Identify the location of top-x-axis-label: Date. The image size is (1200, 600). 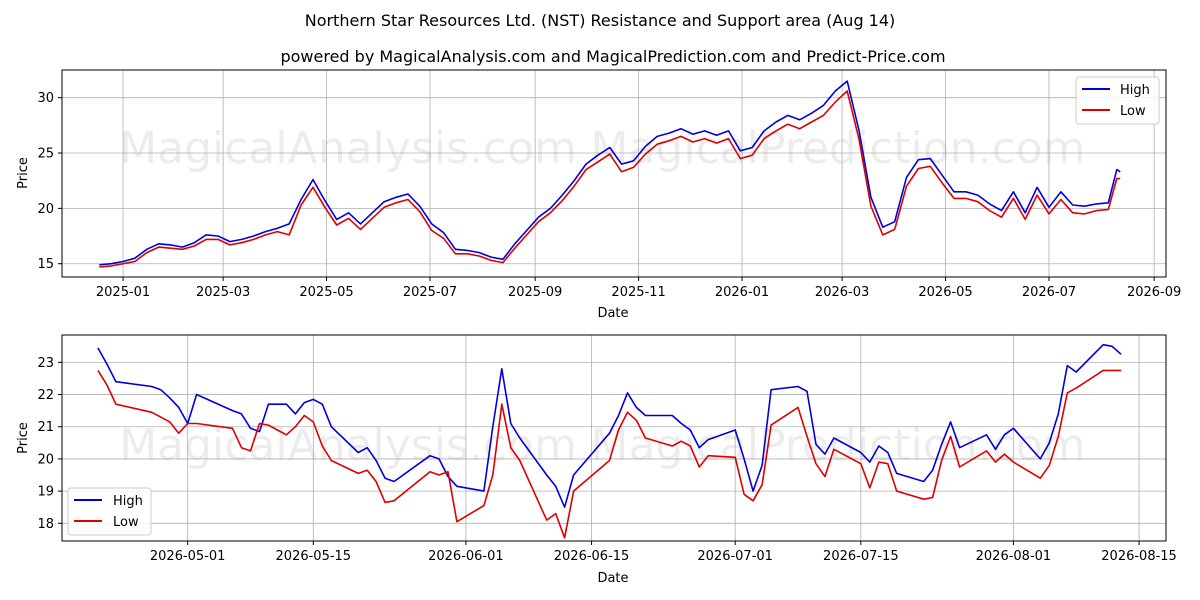
(612, 313).